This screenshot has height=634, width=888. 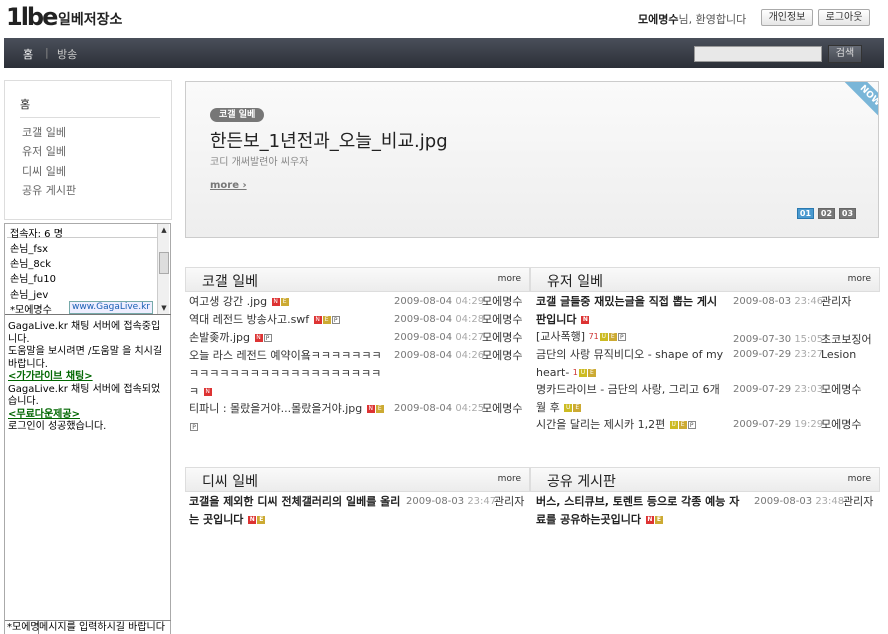 I want to click on user-list-scrollbar: ▲ ▼, so click(x=163, y=269).